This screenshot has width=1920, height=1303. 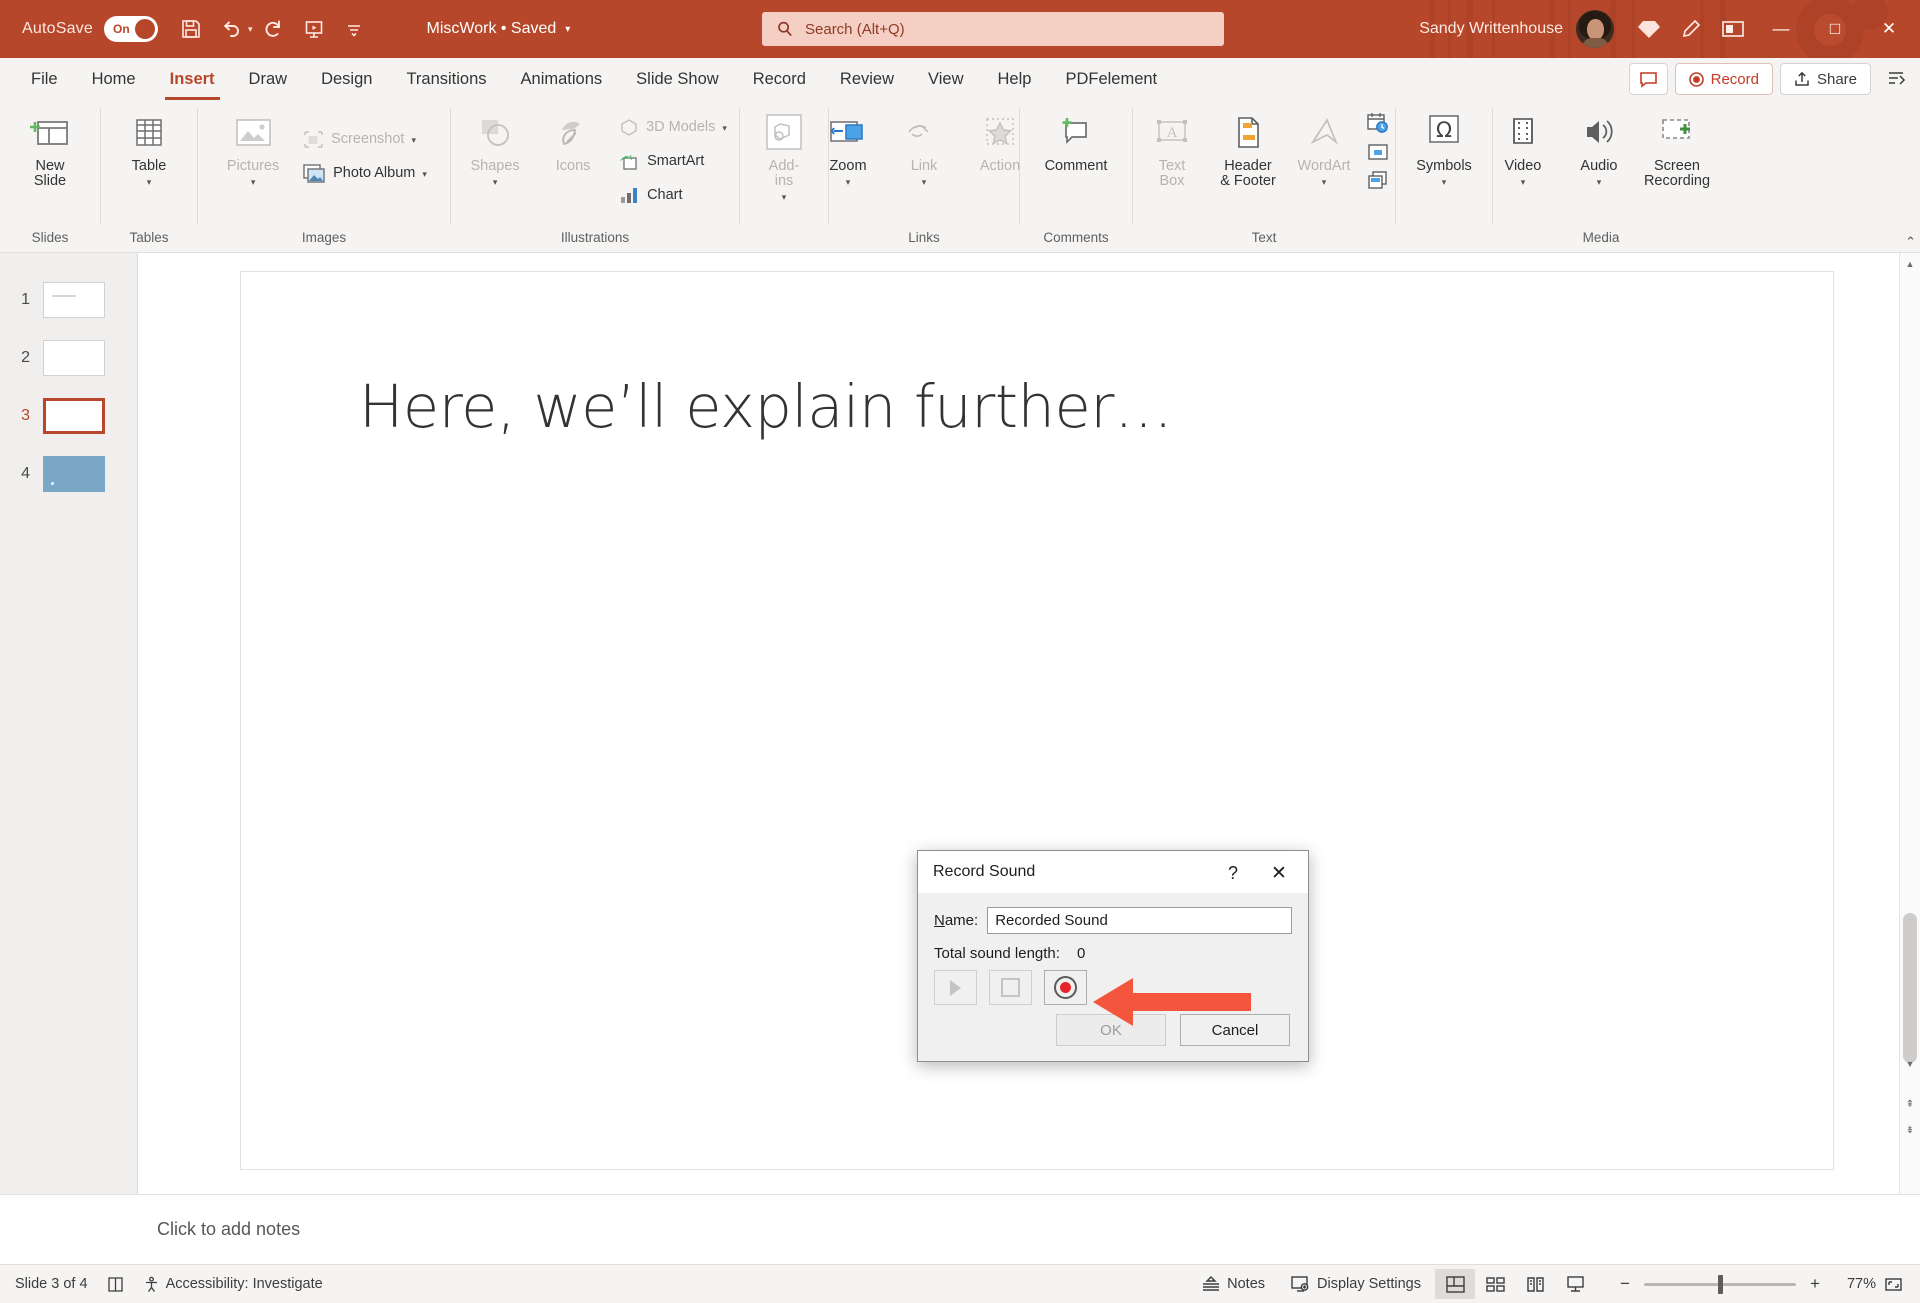 I want to click on maximize-button: □, so click(x=1835, y=29).